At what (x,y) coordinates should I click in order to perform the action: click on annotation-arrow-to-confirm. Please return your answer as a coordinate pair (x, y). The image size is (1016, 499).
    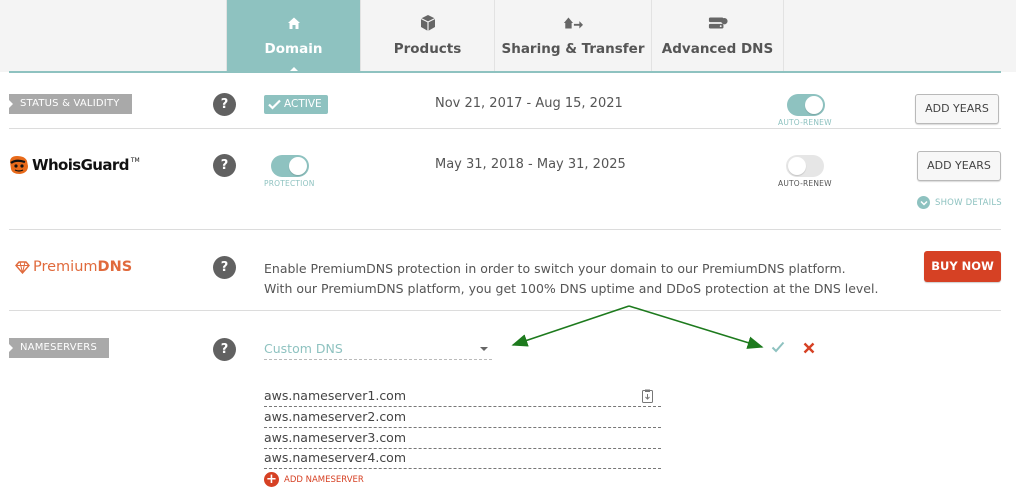
    Looking at the image, I should click on (696, 327).